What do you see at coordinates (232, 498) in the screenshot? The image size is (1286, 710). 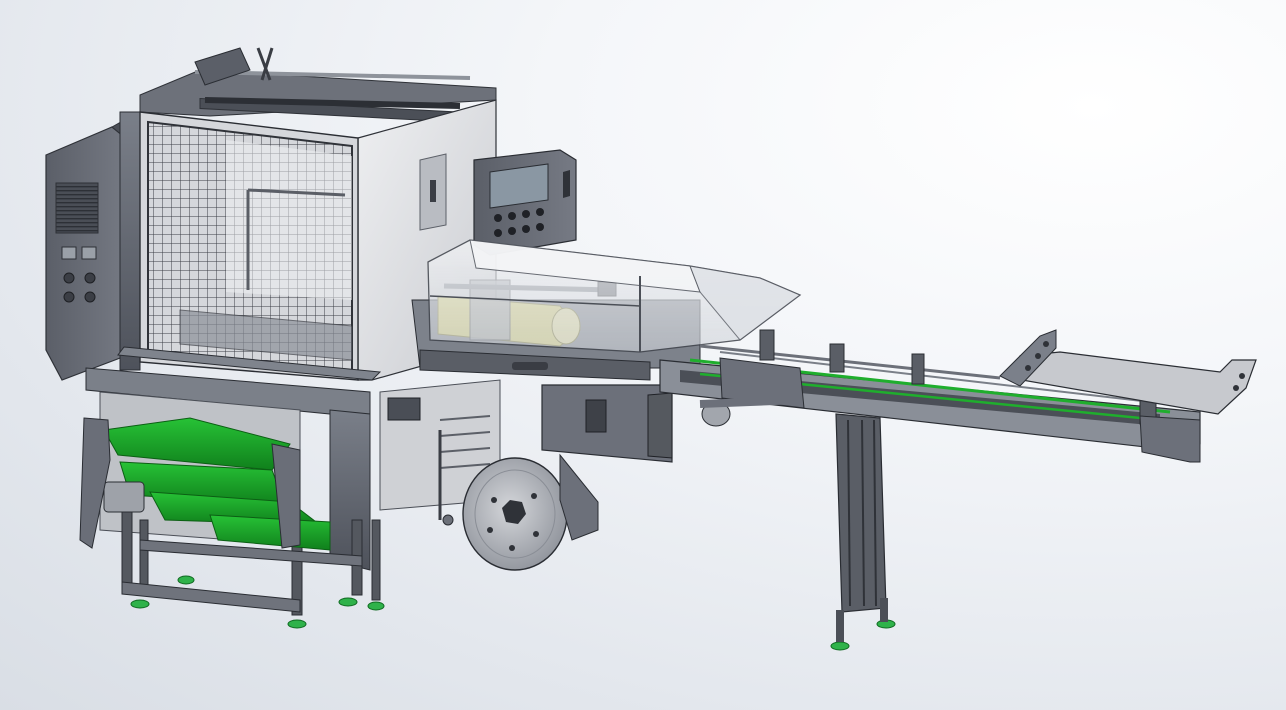 I see `infeed-stand` at bounding box center [232, 498].